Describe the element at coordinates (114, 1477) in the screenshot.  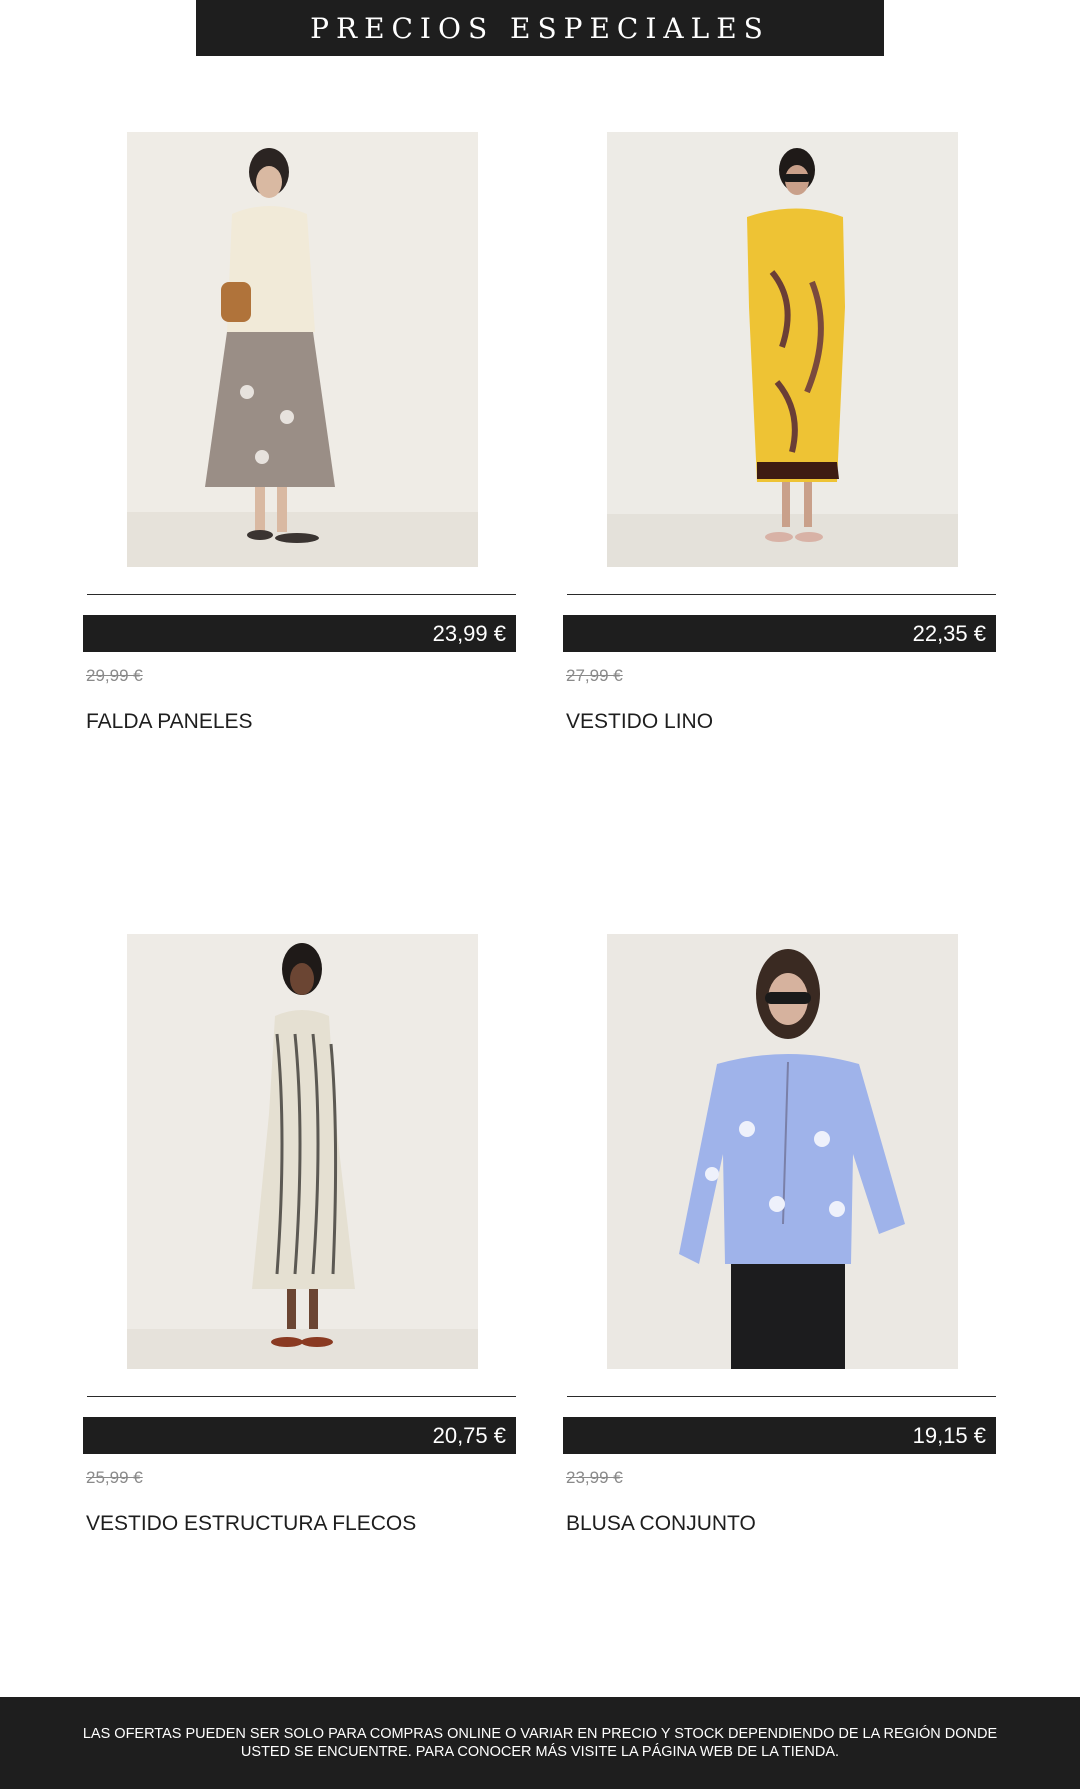
I see `original-price: 25,99 €` at that location.